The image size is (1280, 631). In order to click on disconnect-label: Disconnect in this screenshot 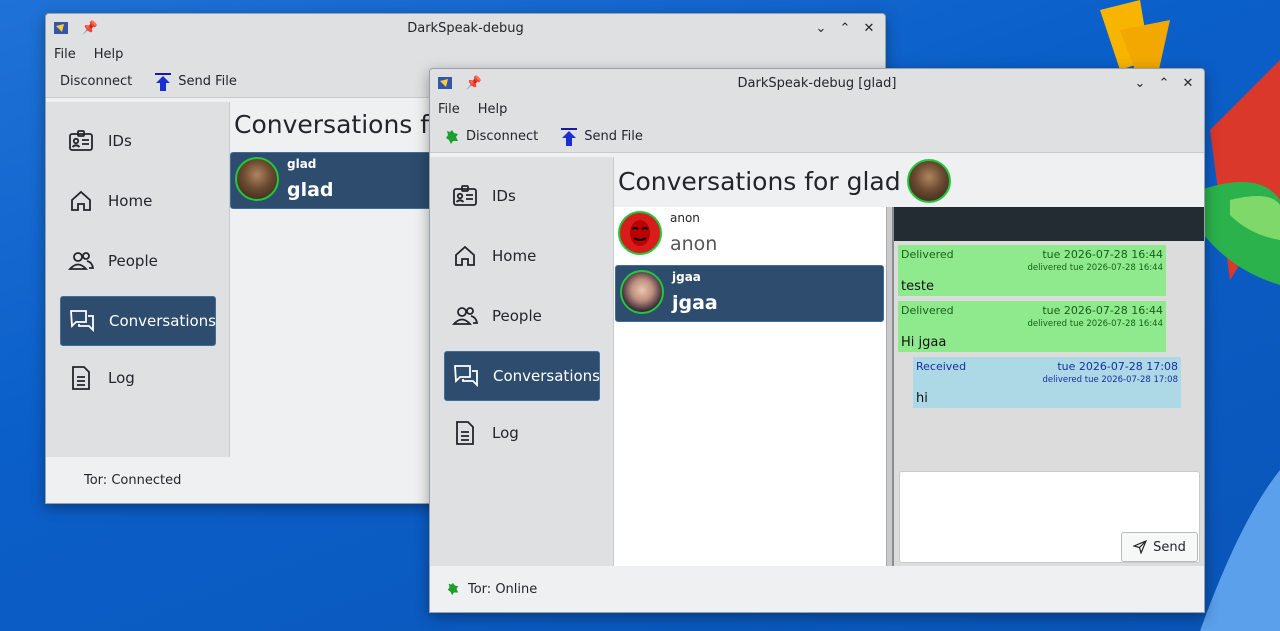, I will do `click(96, 81)`.